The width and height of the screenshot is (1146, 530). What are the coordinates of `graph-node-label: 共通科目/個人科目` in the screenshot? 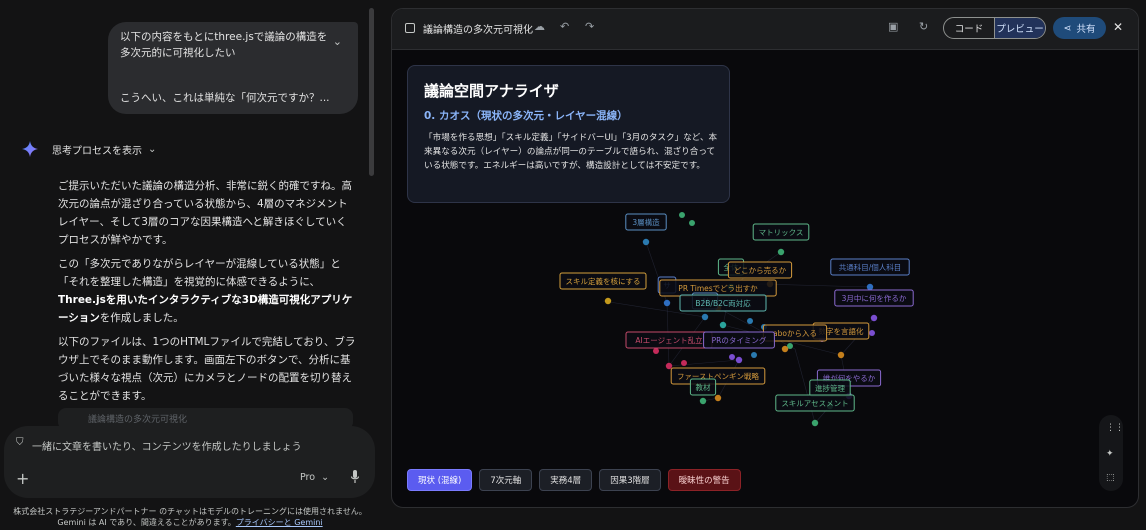 It's located at (870, 267).